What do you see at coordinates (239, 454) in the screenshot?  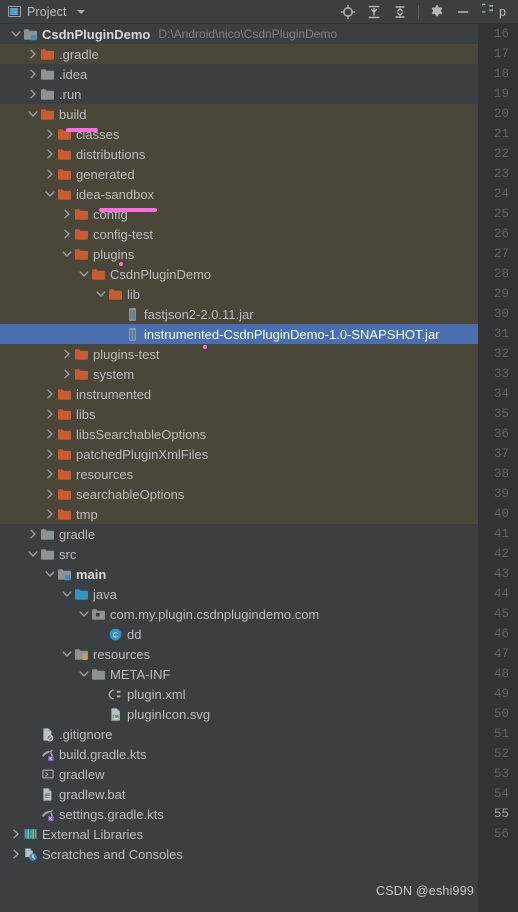 I see `tree-node-patchedpluginxmlfiles: patchedPluginXmlFiles` at bounding box center [239, 454].